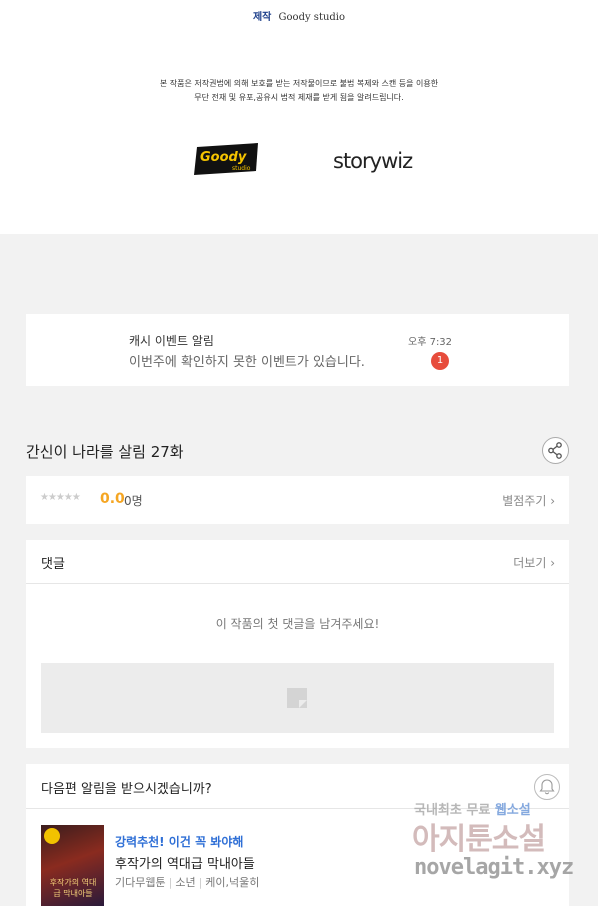 Image resolution: width=598 pixels, height=906 pixels. I want to click on wait-free-clock-icon, so click(52, 836).